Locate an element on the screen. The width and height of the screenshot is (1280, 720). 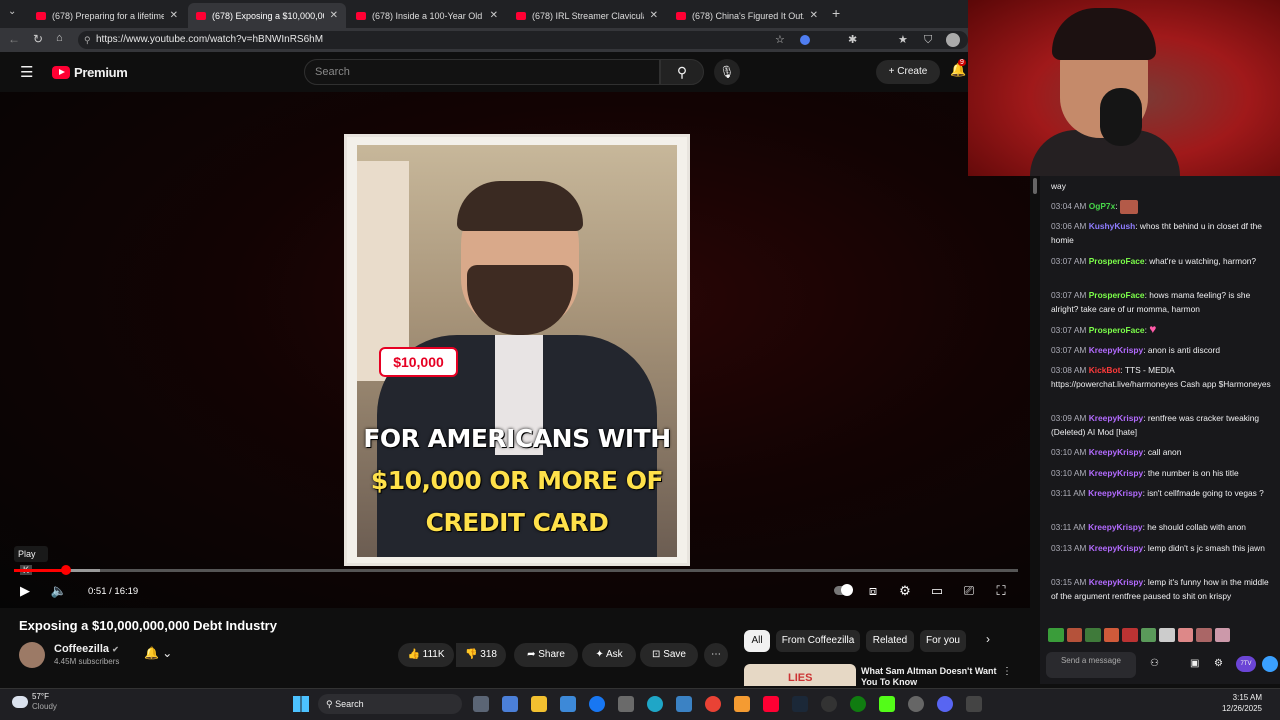
new-tab-icon: + is located at coordinates (836, 13).